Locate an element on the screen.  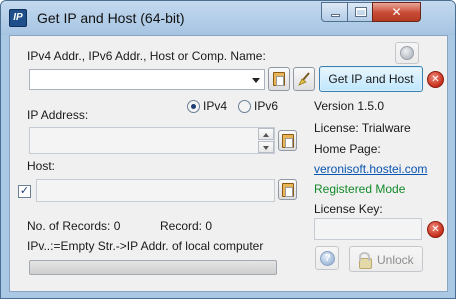
close-button: ✕ is located at coordinates (396, 12).